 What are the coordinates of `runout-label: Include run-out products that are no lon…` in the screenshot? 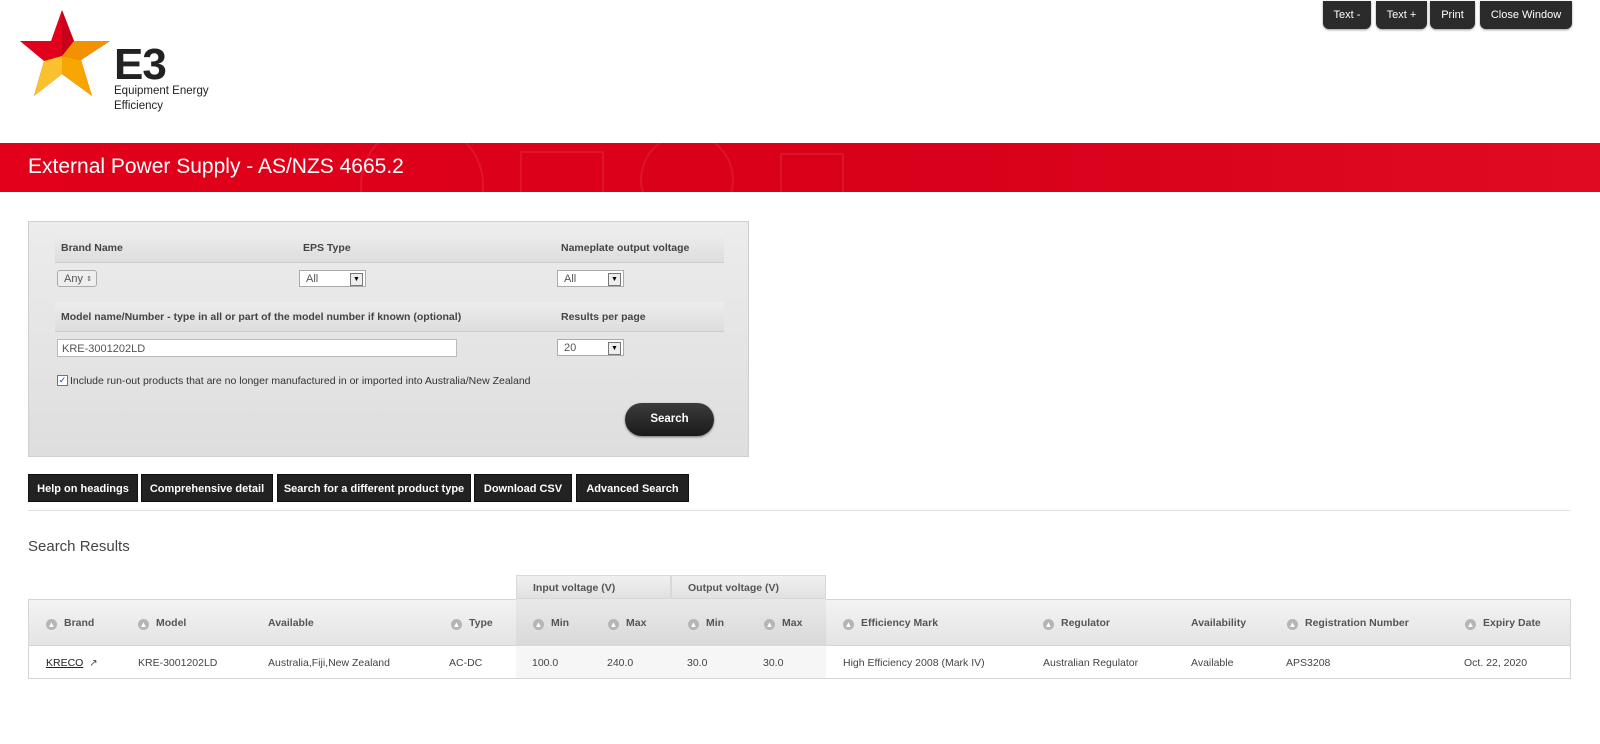 It's located at (300, 381).